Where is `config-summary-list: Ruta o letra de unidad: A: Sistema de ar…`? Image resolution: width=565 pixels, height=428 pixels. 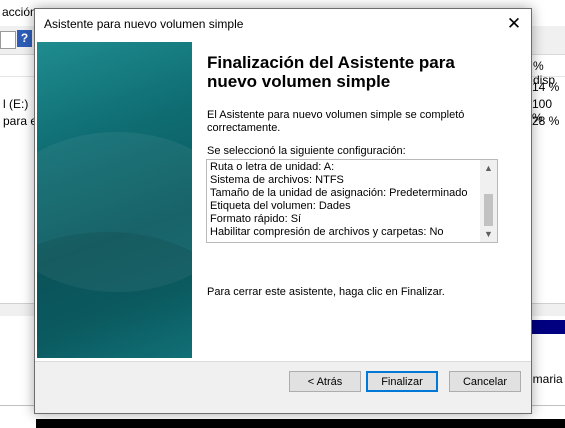 config-summary-list: Ruta o letra de unidad: A: Sistema de ar… is located at coordinates (352, 201).